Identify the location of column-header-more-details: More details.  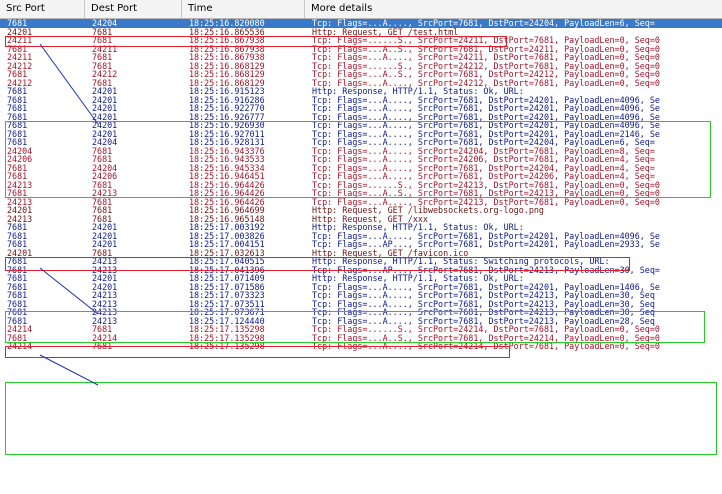
(513, 9).